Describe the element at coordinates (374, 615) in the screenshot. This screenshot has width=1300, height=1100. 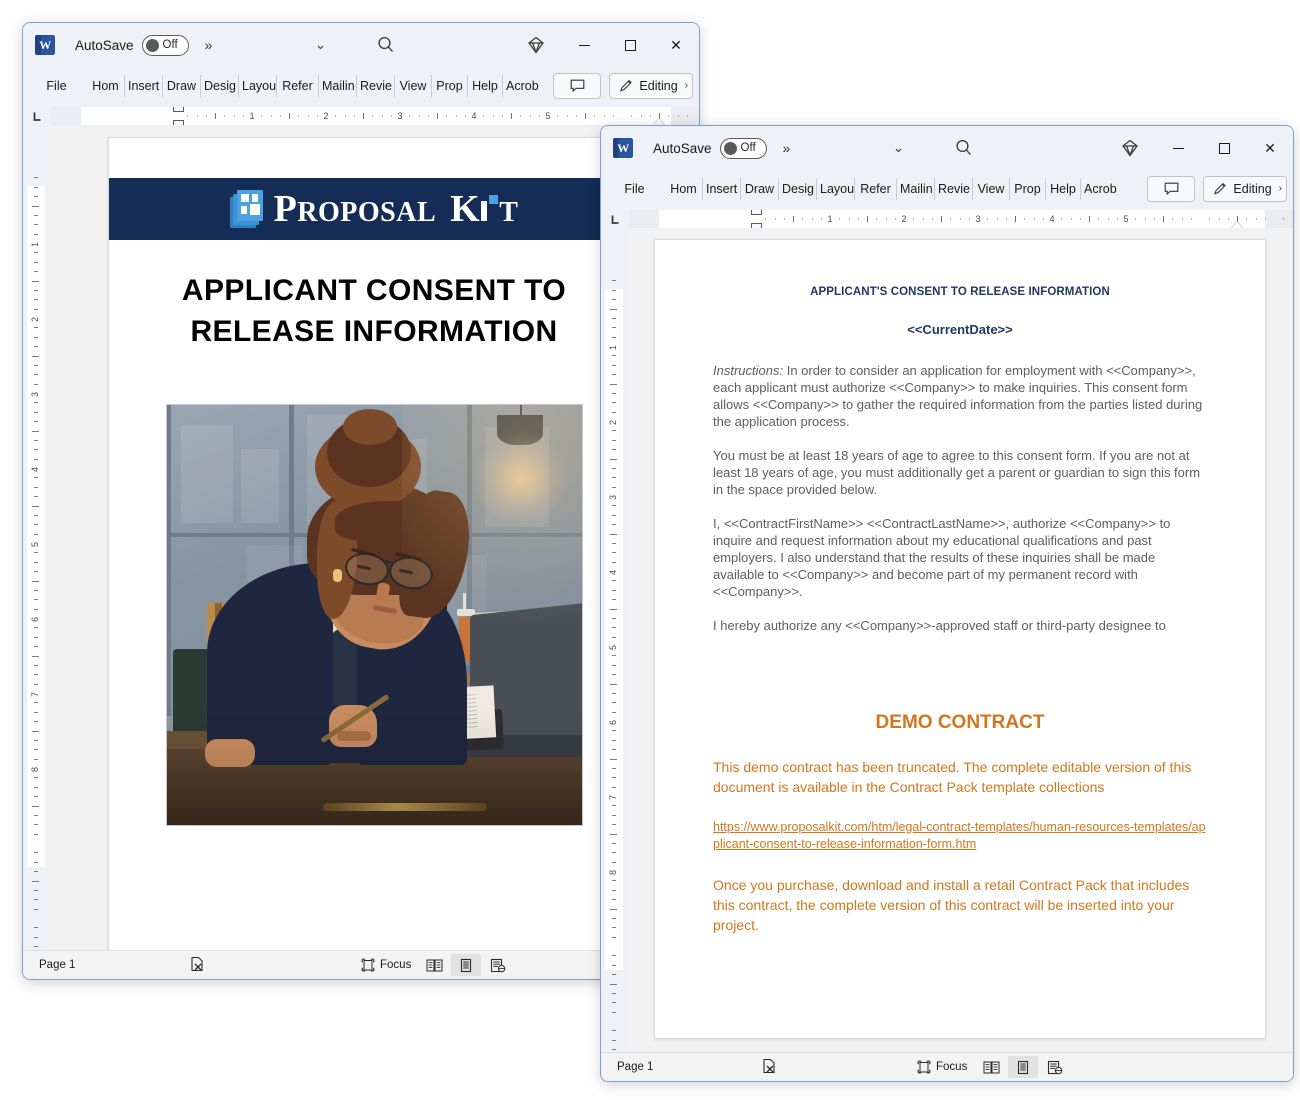
I see `cover-illustration` at that location.